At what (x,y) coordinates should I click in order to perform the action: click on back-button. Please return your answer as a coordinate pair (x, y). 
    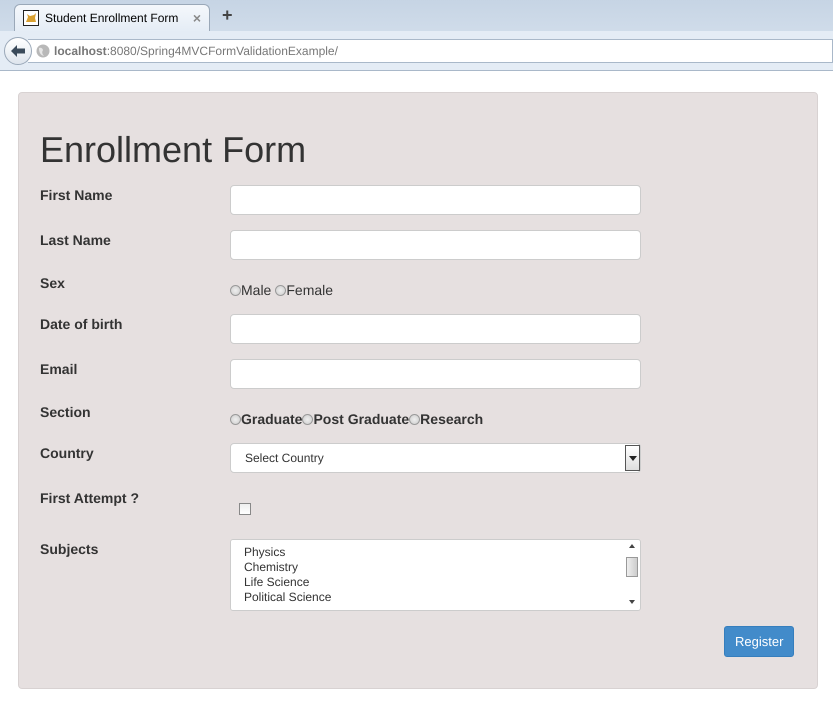
    Looking at the image, I should click on (18, 50).